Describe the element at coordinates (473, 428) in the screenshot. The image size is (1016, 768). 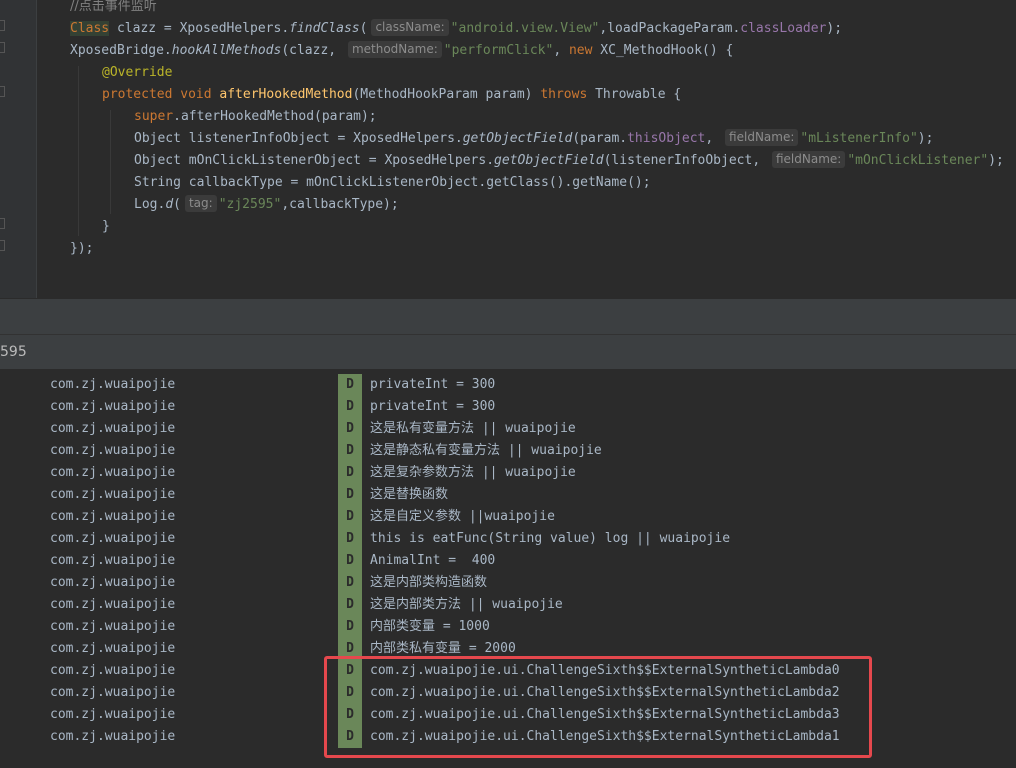
I see `log-message: 这是私有变量方法 || wuaipojie` at that location.